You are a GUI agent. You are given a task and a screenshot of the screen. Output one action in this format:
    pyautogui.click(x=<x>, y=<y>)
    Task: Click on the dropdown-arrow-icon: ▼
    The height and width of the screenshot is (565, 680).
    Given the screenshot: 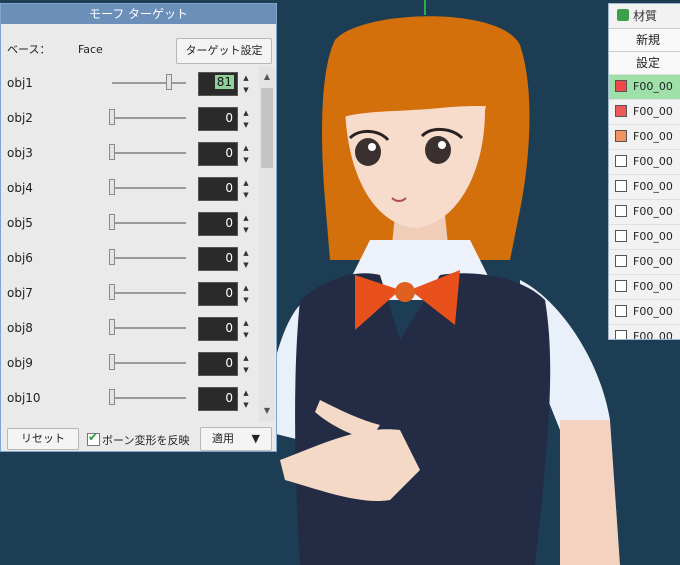 What is the action you would take?
    pyautogui.click(x=256, y=438)
    